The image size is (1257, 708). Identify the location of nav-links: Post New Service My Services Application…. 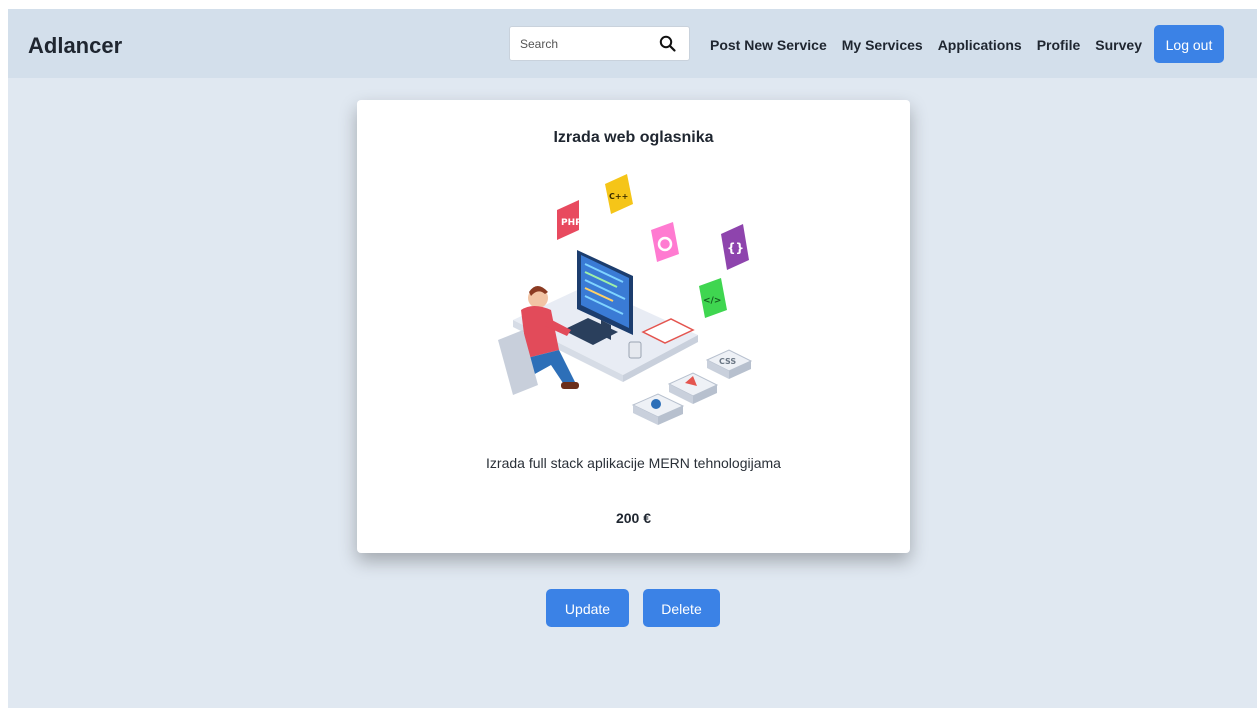
(926, 45).